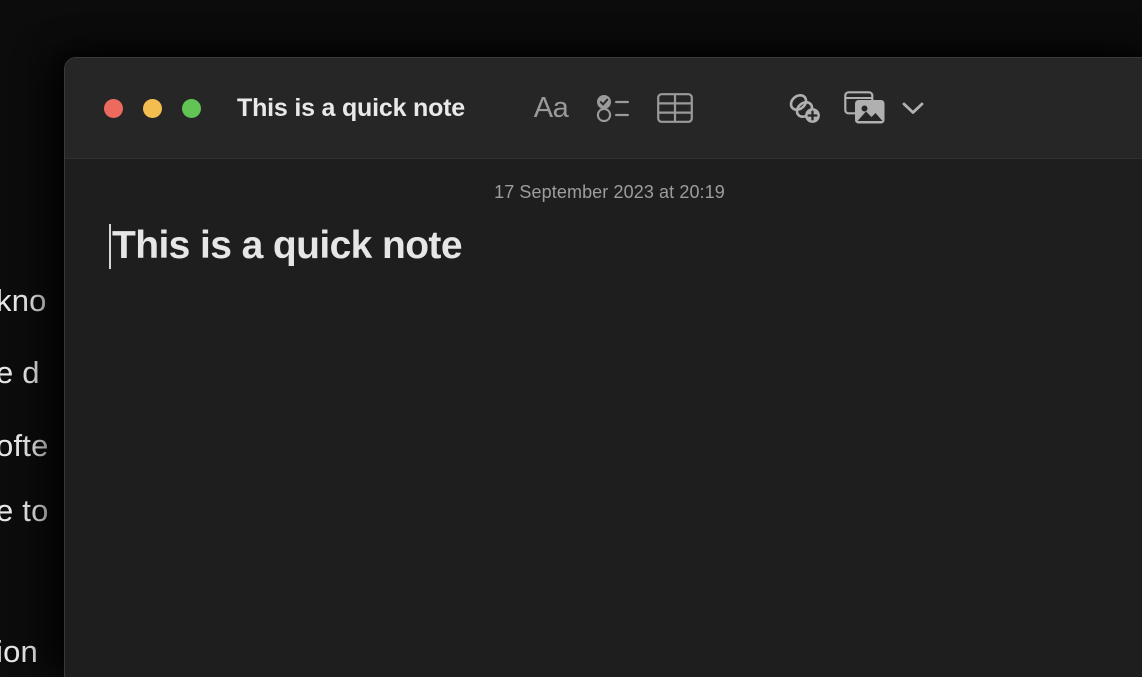  I want to click on note-timestamp: 17 September 2023 at 20:19, so click(603, 181).